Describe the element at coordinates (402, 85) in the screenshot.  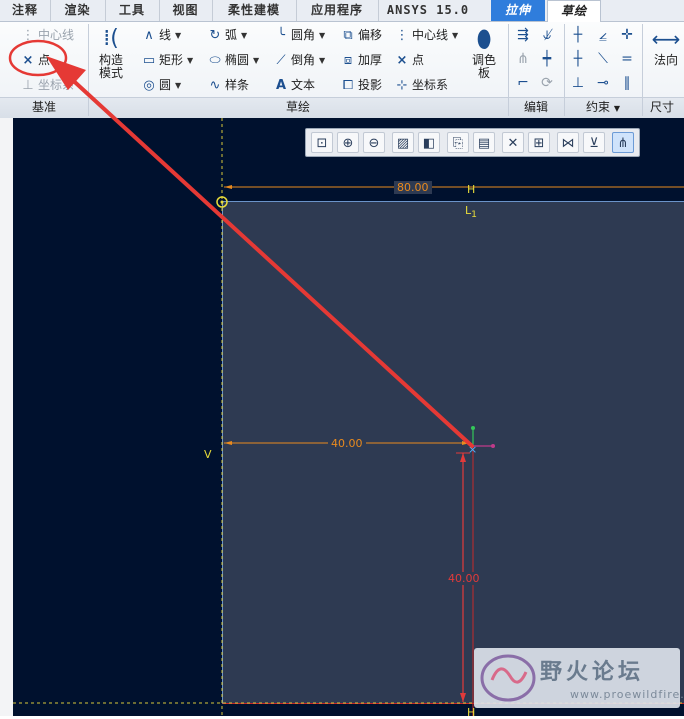
I see `coordinate-system-icon: ⊹` at that location.